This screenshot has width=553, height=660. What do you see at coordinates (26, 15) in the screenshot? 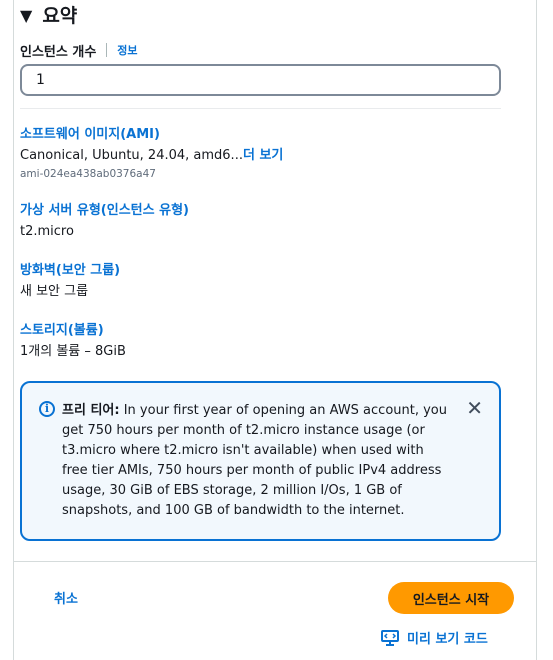
I see `caret-down-icon: ▼` at bounding box center [26, 15].